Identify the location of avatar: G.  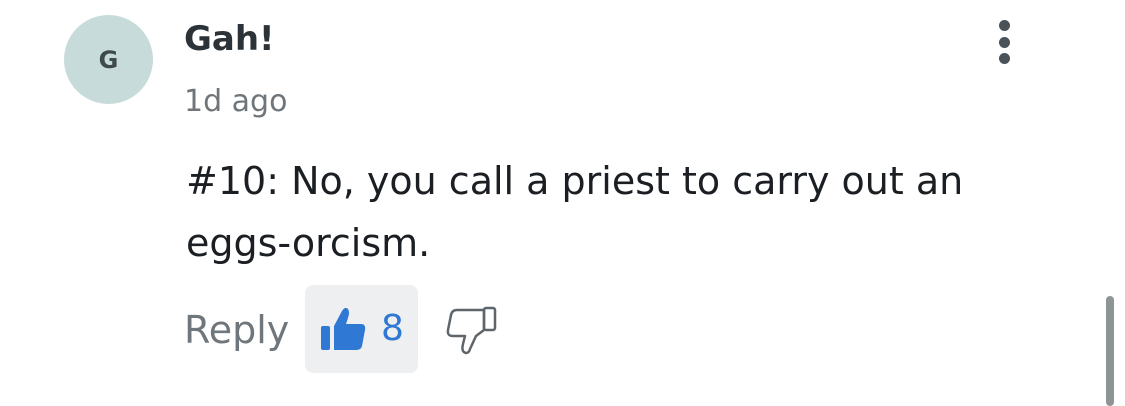
(108, 59).